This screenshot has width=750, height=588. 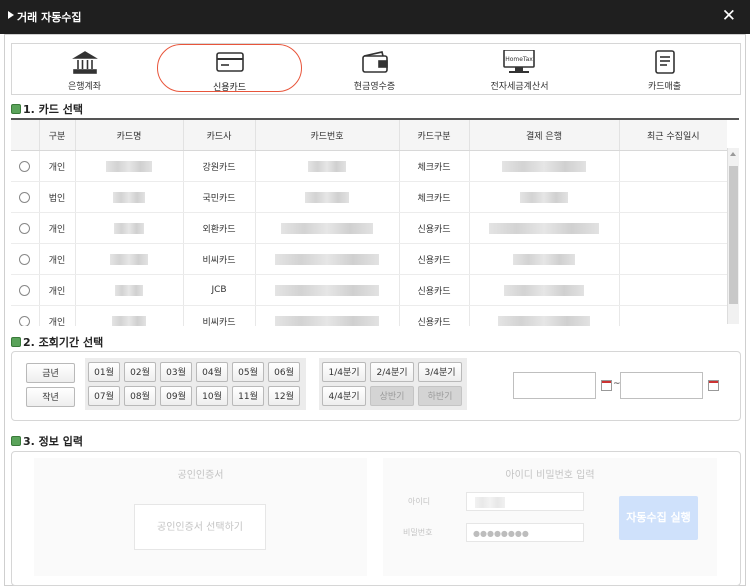 What do you see at coordinates (729, 16) in the screenshot?
I see `close-icon: ✕` at bounding box center [729, 16].